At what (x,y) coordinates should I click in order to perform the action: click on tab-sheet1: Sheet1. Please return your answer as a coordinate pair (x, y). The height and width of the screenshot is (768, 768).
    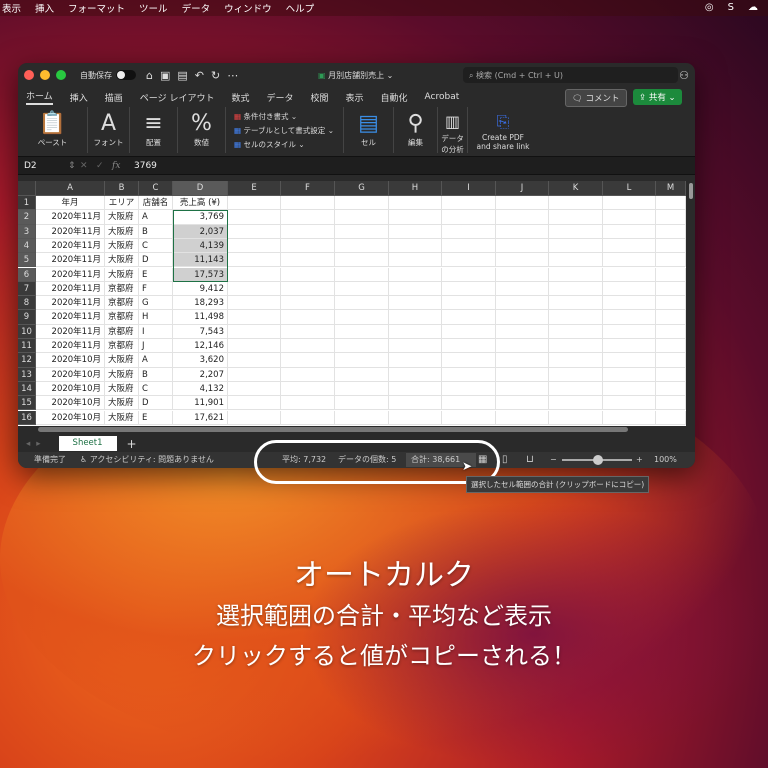
    Looking at the image, I should click on (87, 443).